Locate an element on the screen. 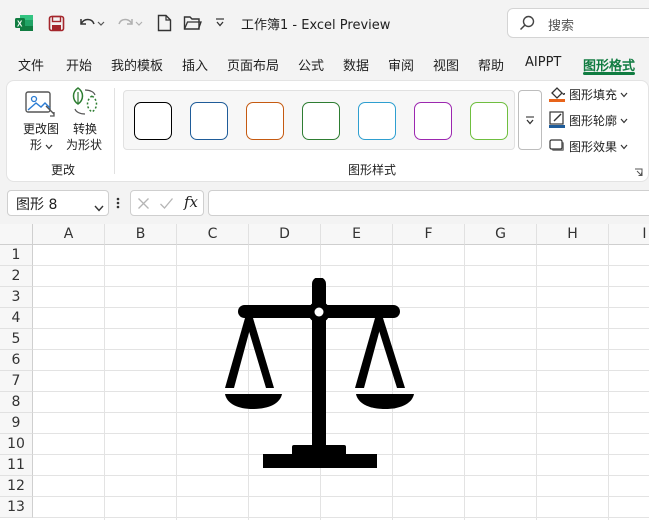 This screenshot has height=520, width=649. row-header-12: 12 is located at coordinates (16, 486).